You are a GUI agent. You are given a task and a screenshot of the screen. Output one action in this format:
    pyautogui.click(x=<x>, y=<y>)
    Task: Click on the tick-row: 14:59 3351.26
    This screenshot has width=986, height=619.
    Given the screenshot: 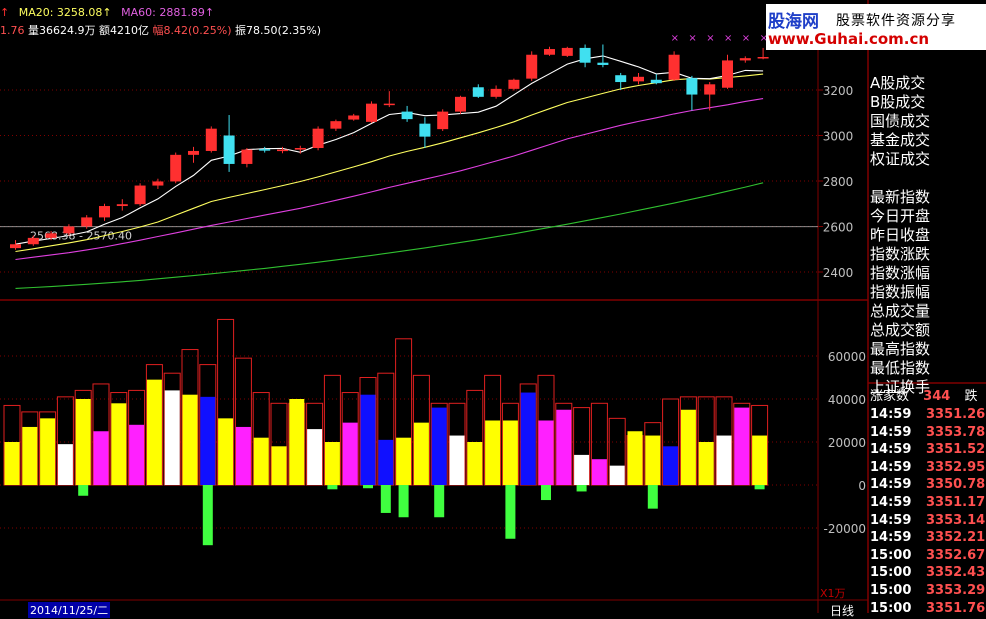 What is the action you would take?
    pyautogui.click(x=928, y=415)
    